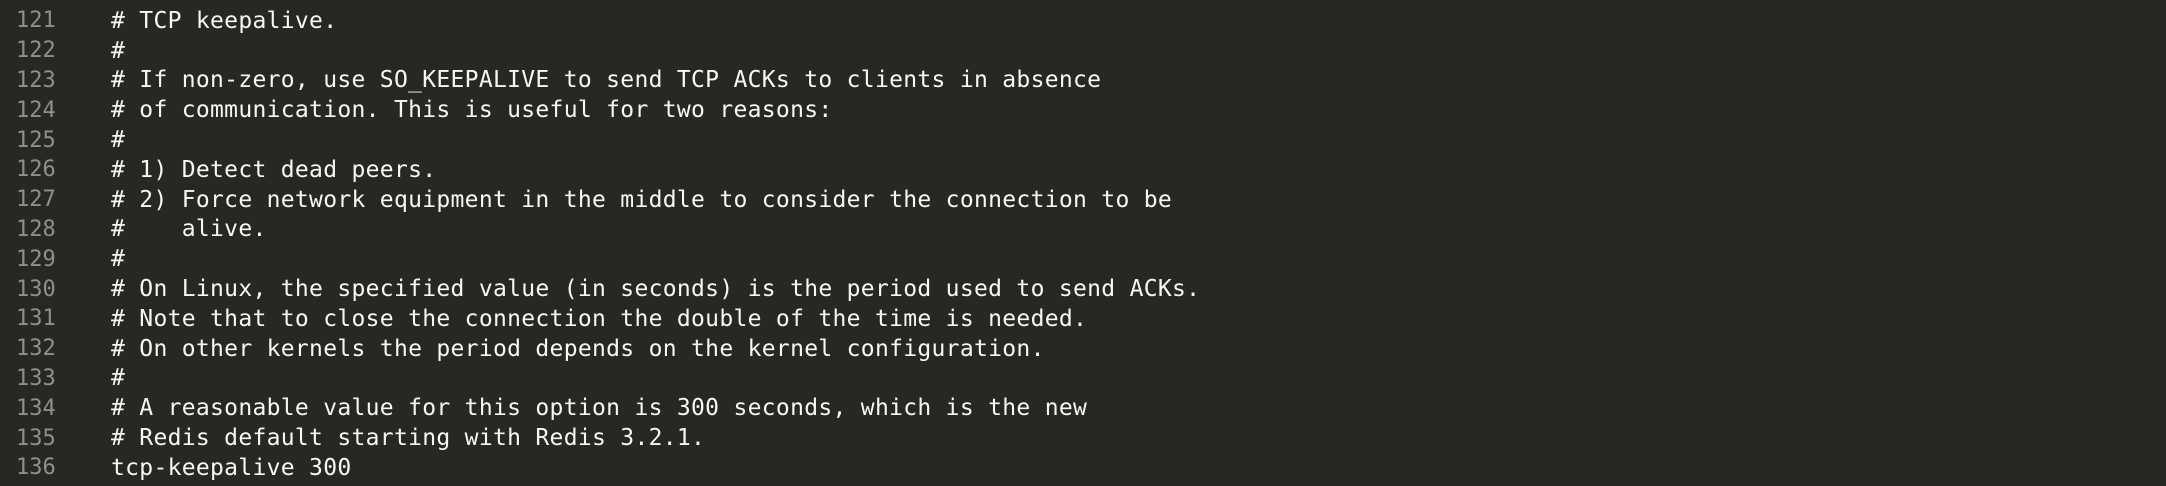  What do you see at coordinates (36, 200) in the screenshot?
I see `line-number: 127` at bounding box center [36, 200].